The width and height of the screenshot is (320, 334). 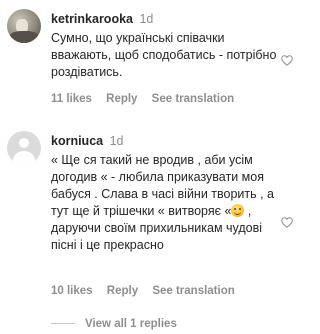 I want to click on username: ketrinkarooka, so click(x=92, y=19).